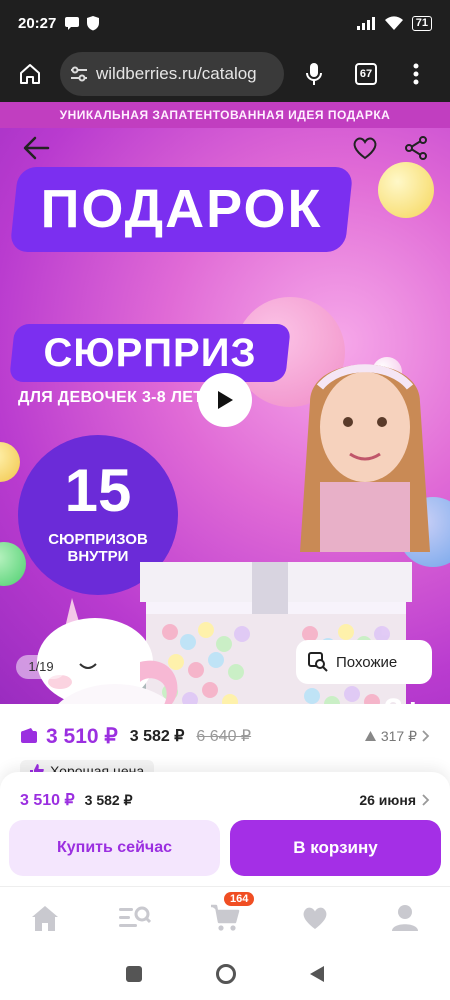  What do you see at coordinates (29, 735) in the screenshot?
I see `wallet-icon` at bounding box center [29, 735].